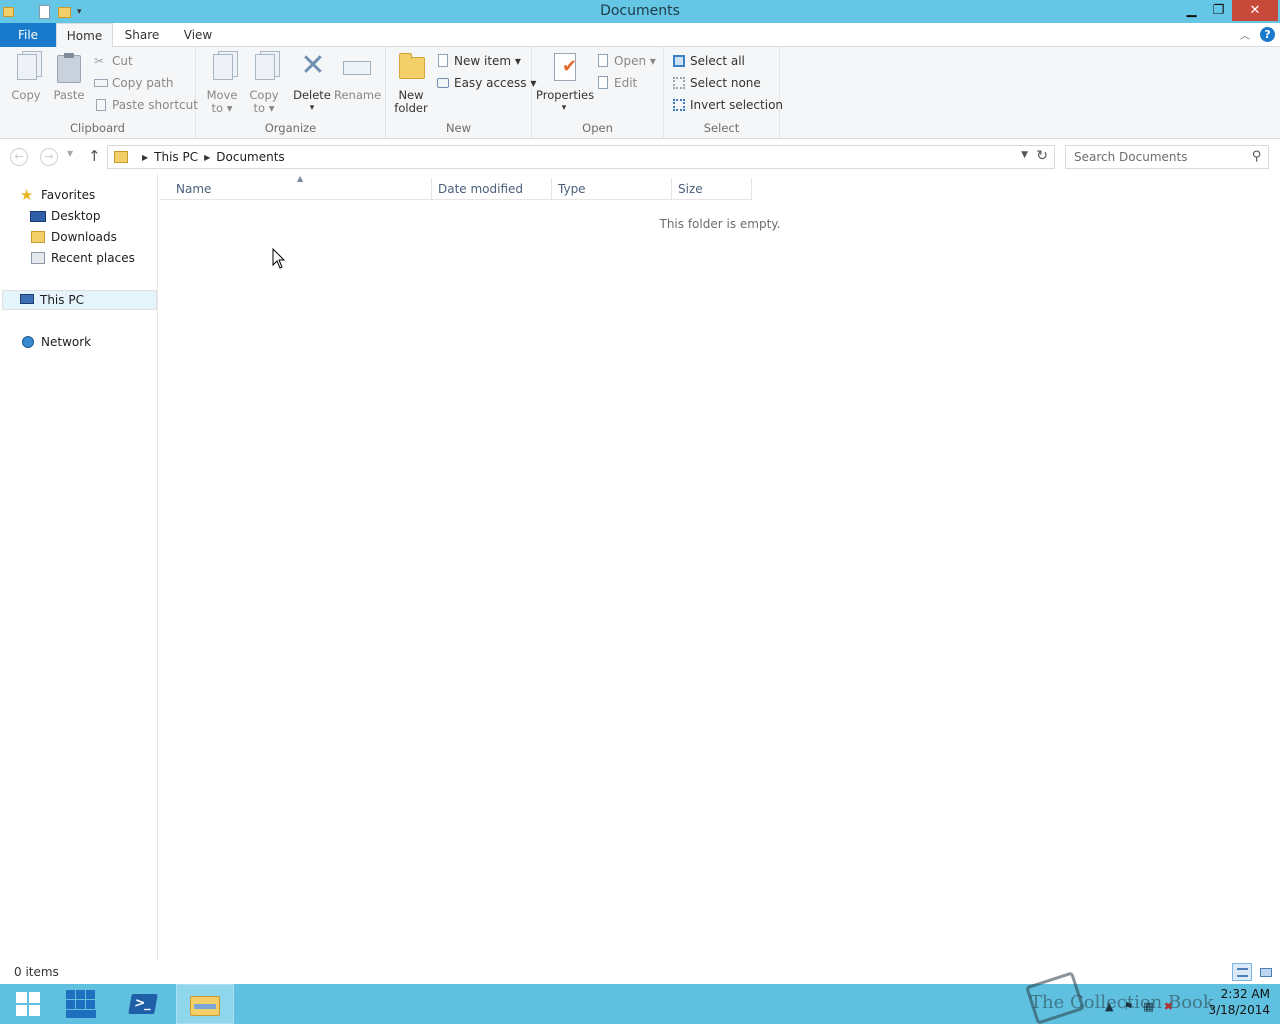 The width and height of the screenshot is (1280, 1024). What do you see at coordinates (62, 300) in the screenshot?
I see `nav-this-pc-label: This PC` at bounding box center [62, 300].